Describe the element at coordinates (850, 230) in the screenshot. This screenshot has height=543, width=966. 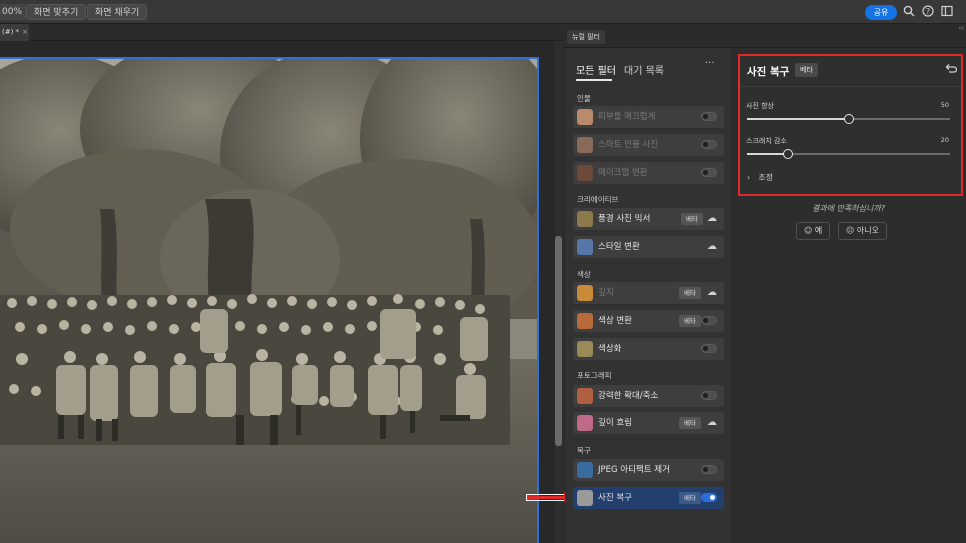
I see `frown-icon: ☹` at that location.